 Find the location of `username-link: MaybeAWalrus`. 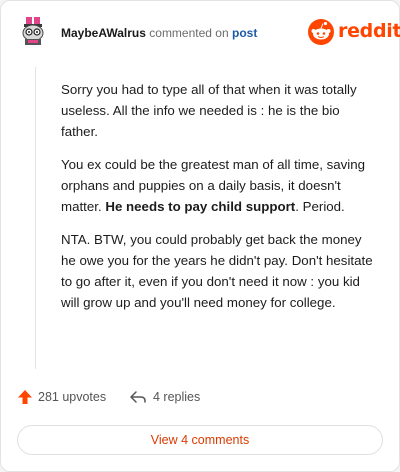

username-link: MaybeAWalrus is located at coordinates (103, 33).